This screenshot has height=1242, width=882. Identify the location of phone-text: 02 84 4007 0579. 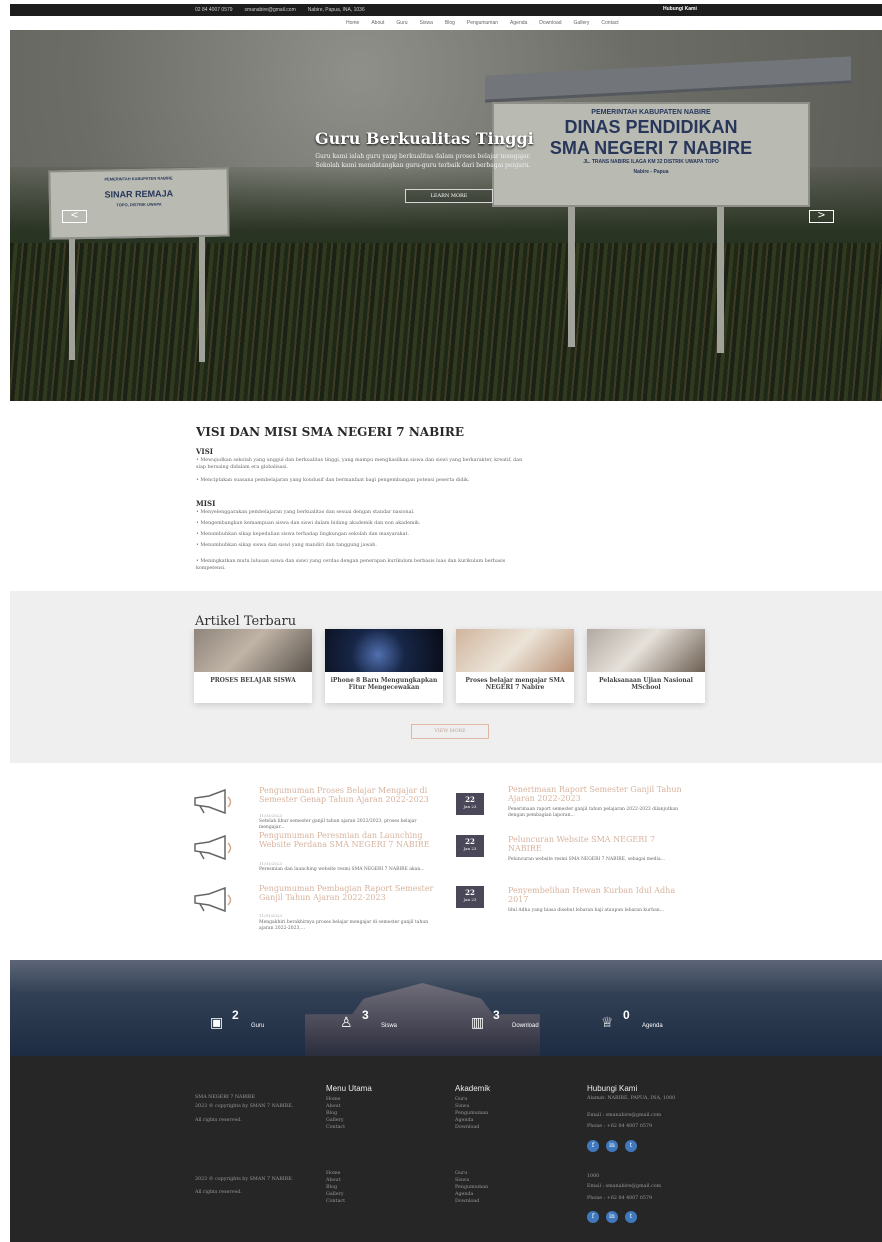
(214, 10).